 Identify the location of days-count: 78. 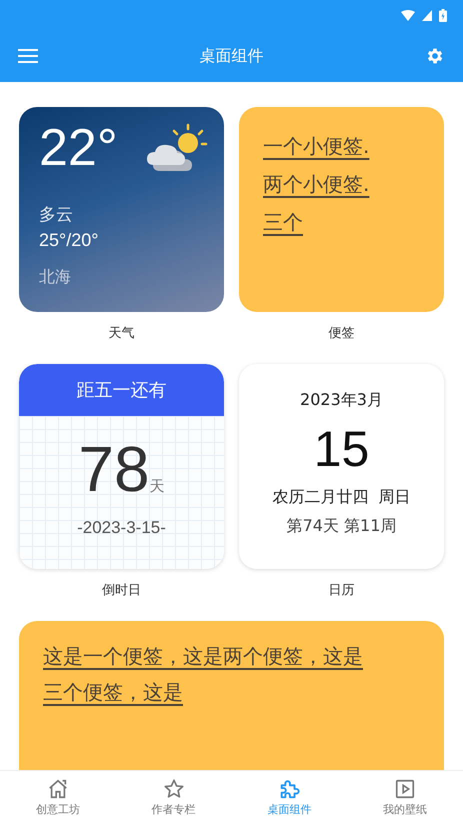
(114, 469).